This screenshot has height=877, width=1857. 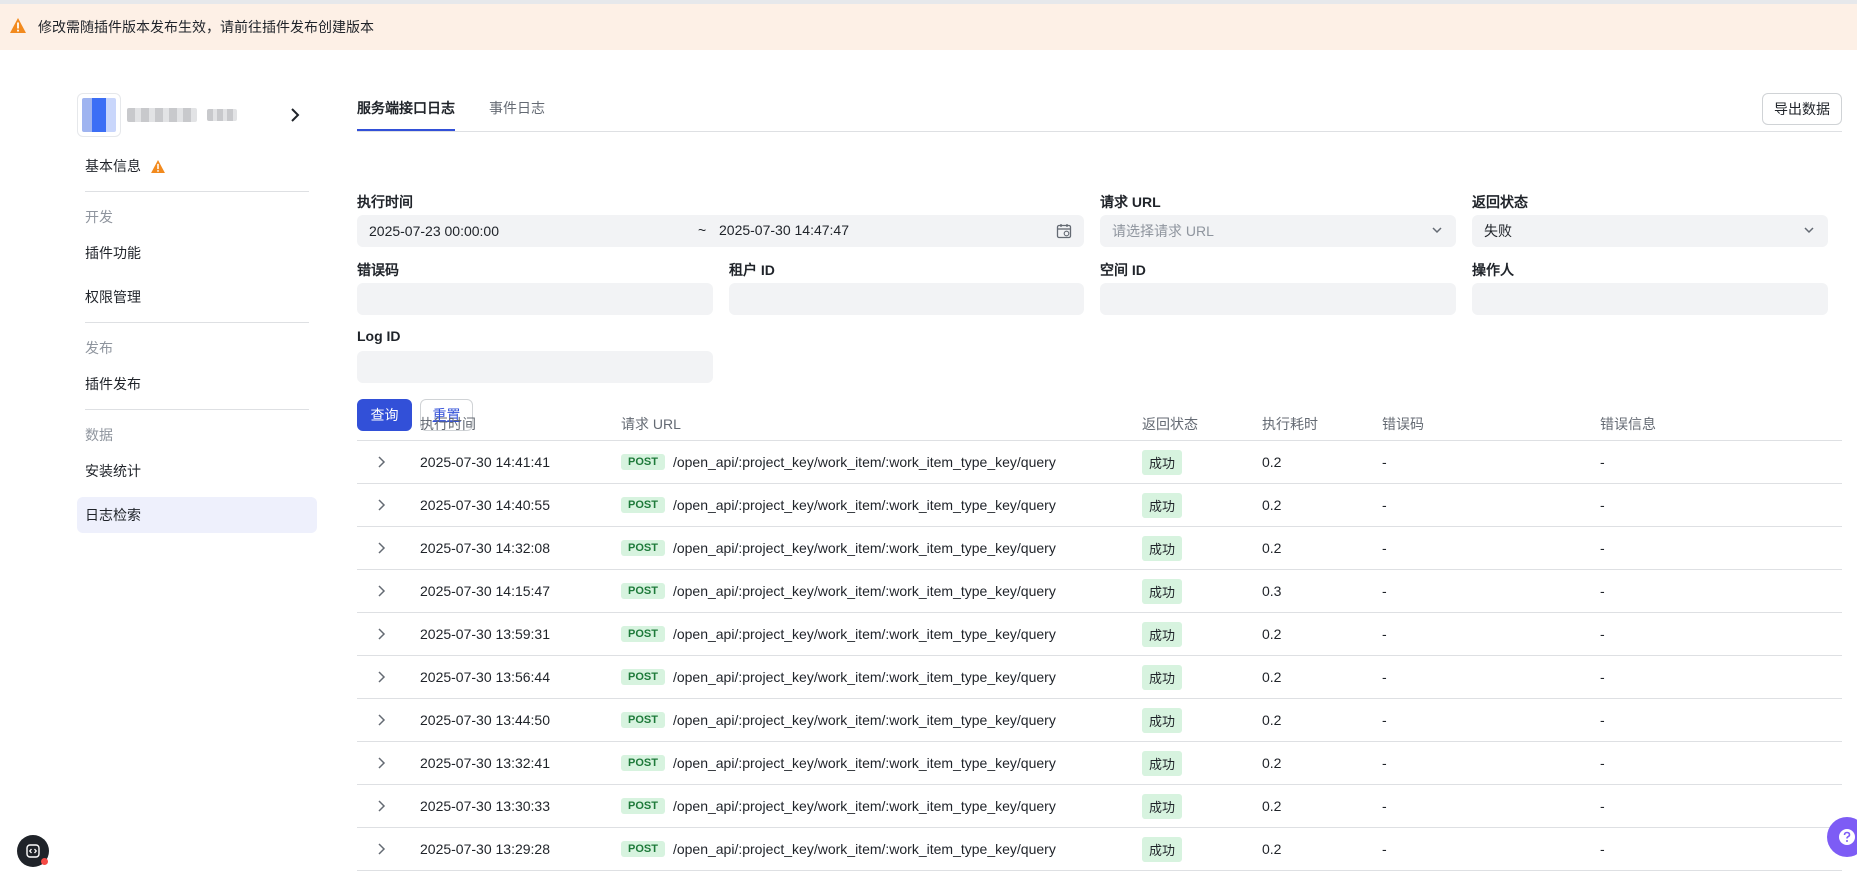 I want to click on space-id-input, so click(x=1278, y=299).